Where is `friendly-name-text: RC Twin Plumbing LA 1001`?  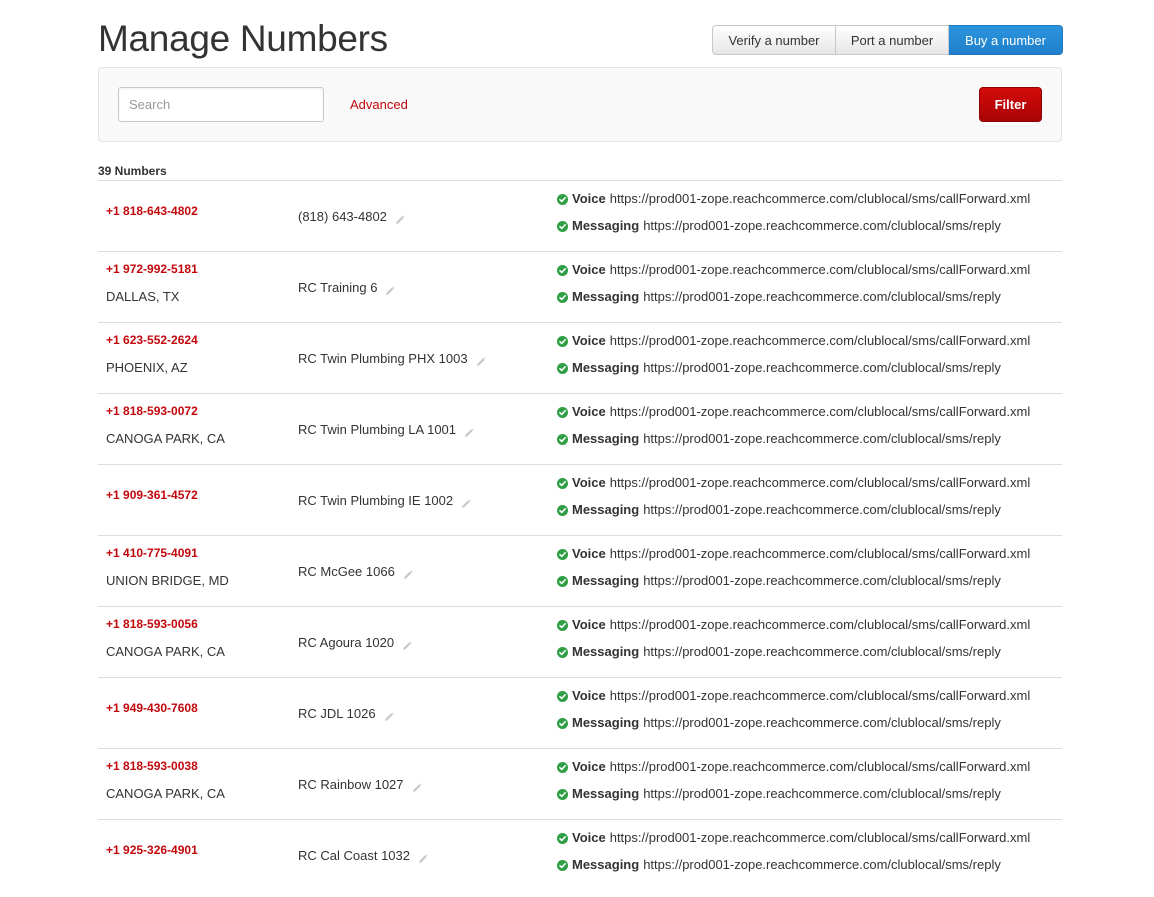
friendly-name-text: RC Twin Plumbing LA 1001 is located at coordinates (377, 429).